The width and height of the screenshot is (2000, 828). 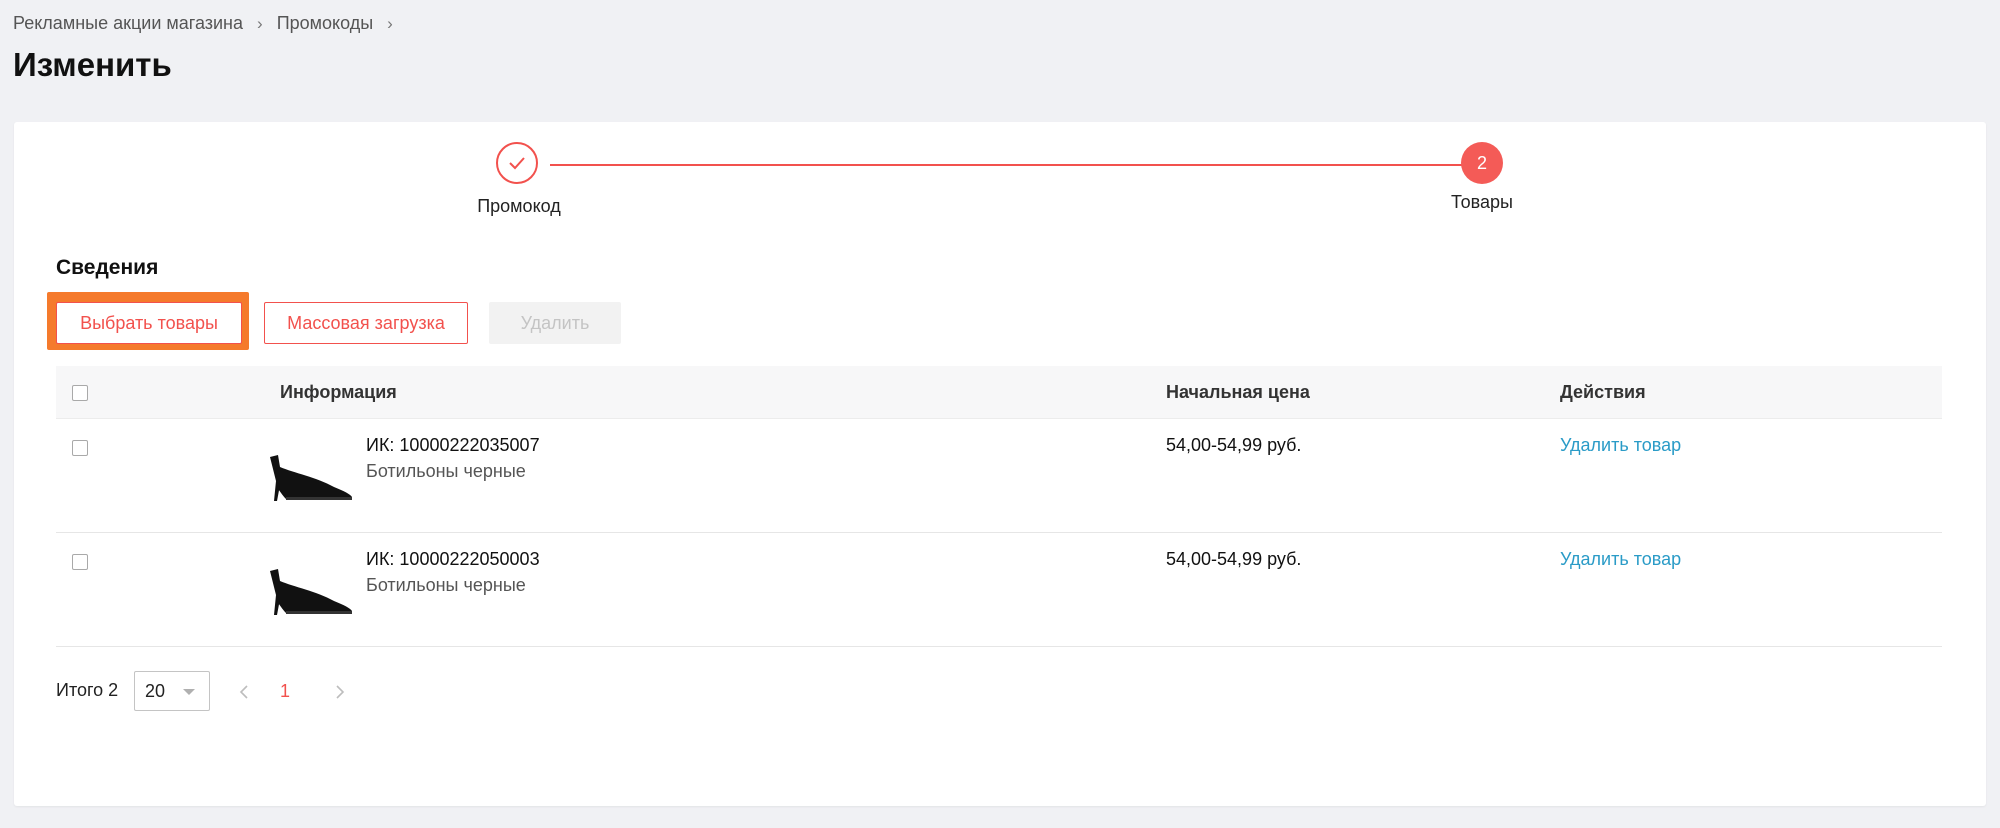 What do you see at coordinates (338, 392) in the screenshot?
I see `column-header-info: Информация` at bounding box center [338, 392].